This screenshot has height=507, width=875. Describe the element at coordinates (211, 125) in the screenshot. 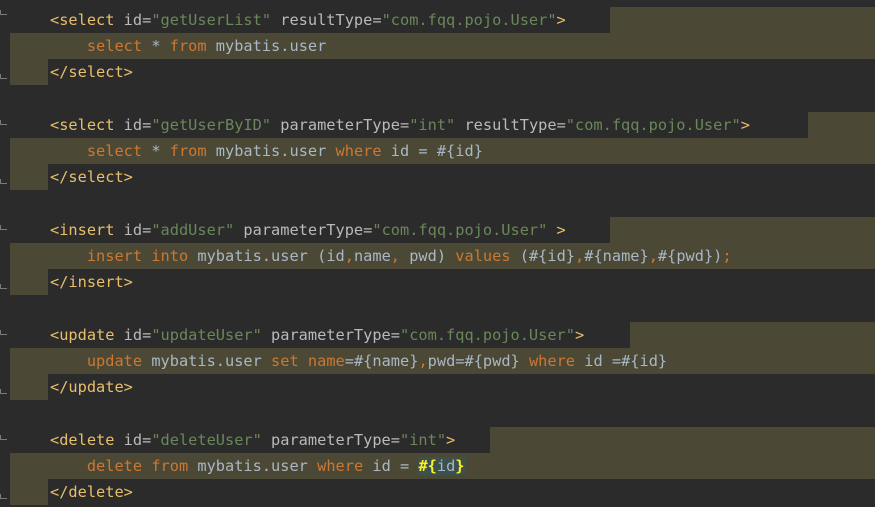

I see `attr-value: "getUserByID"` at that location.